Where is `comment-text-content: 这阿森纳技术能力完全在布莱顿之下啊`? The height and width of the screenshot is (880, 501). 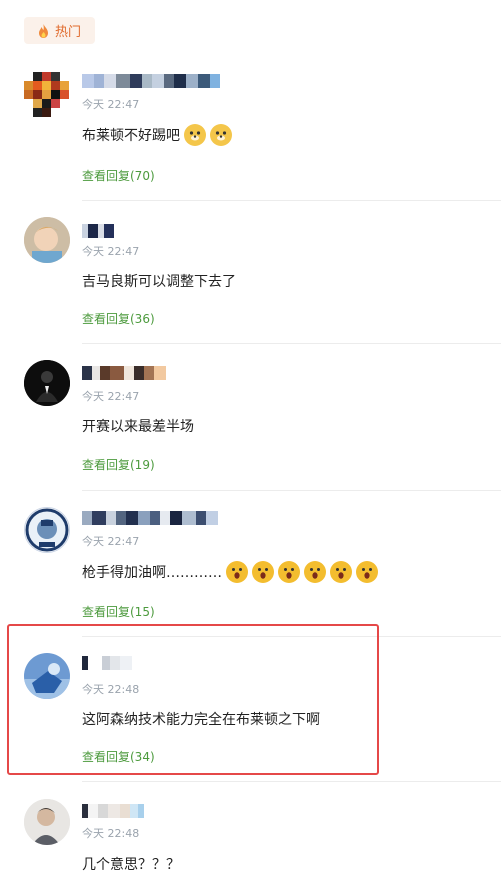
comment-text-content: 这阿森纳技术能力完全在布莱顿之下啊 is located at coordinates (201, 720).